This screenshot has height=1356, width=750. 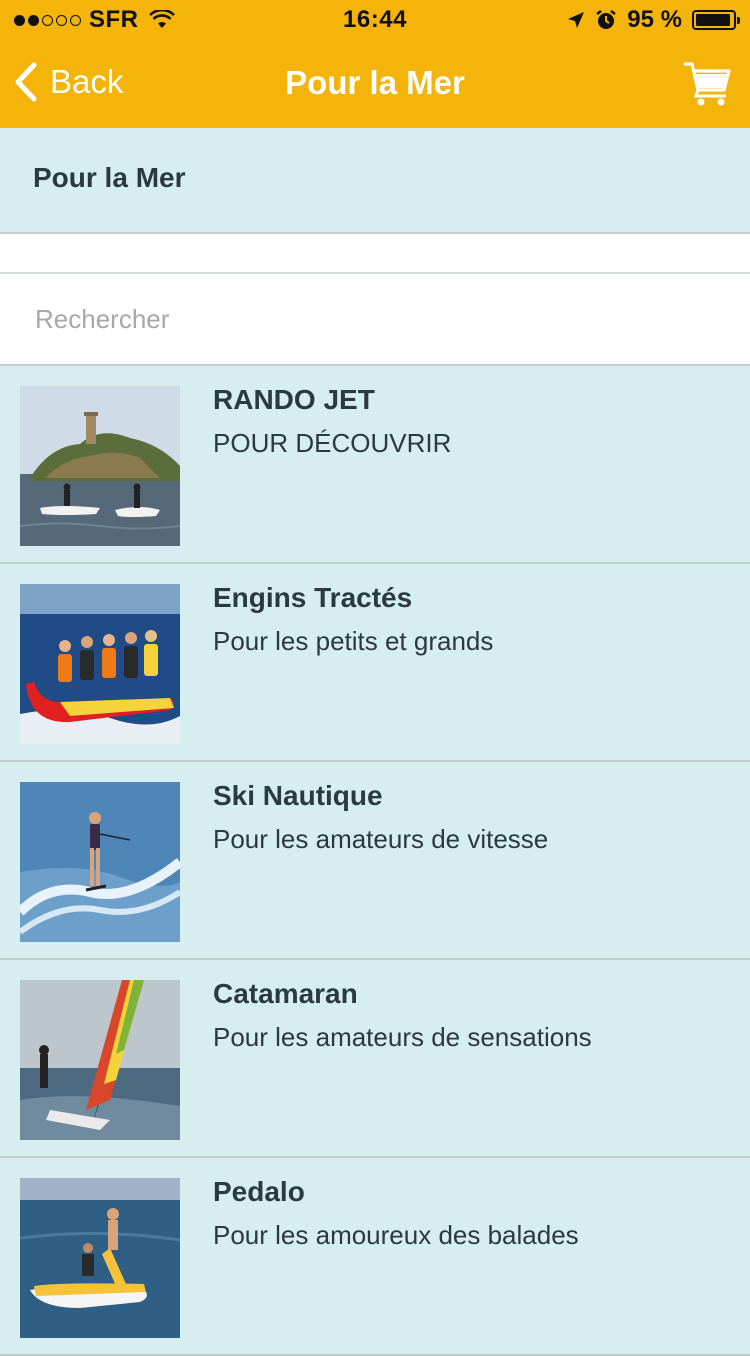 What do you see at coordinates (332, 443) in the screenshot?
I see `item-subtitle: POUR DÉCOUVRIR` at bounding box center [332, 443].